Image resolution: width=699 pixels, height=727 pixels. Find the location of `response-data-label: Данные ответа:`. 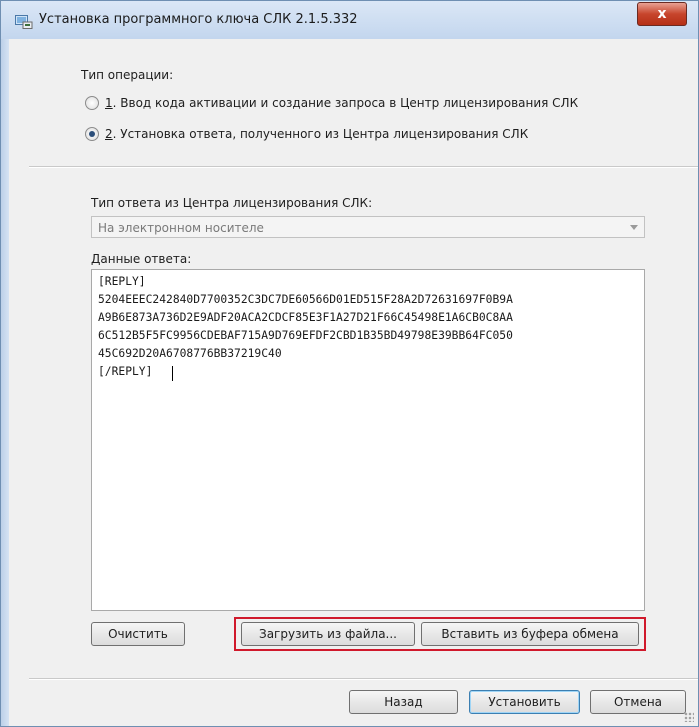

response-data-label: Данные ответа: is located at coordinates (141, 259).